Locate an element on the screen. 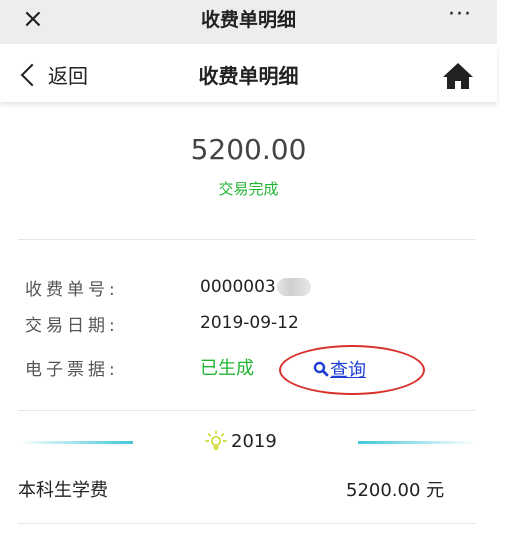  fee-item-amount: 5200.00 元 is located at coordinates (395, 490).